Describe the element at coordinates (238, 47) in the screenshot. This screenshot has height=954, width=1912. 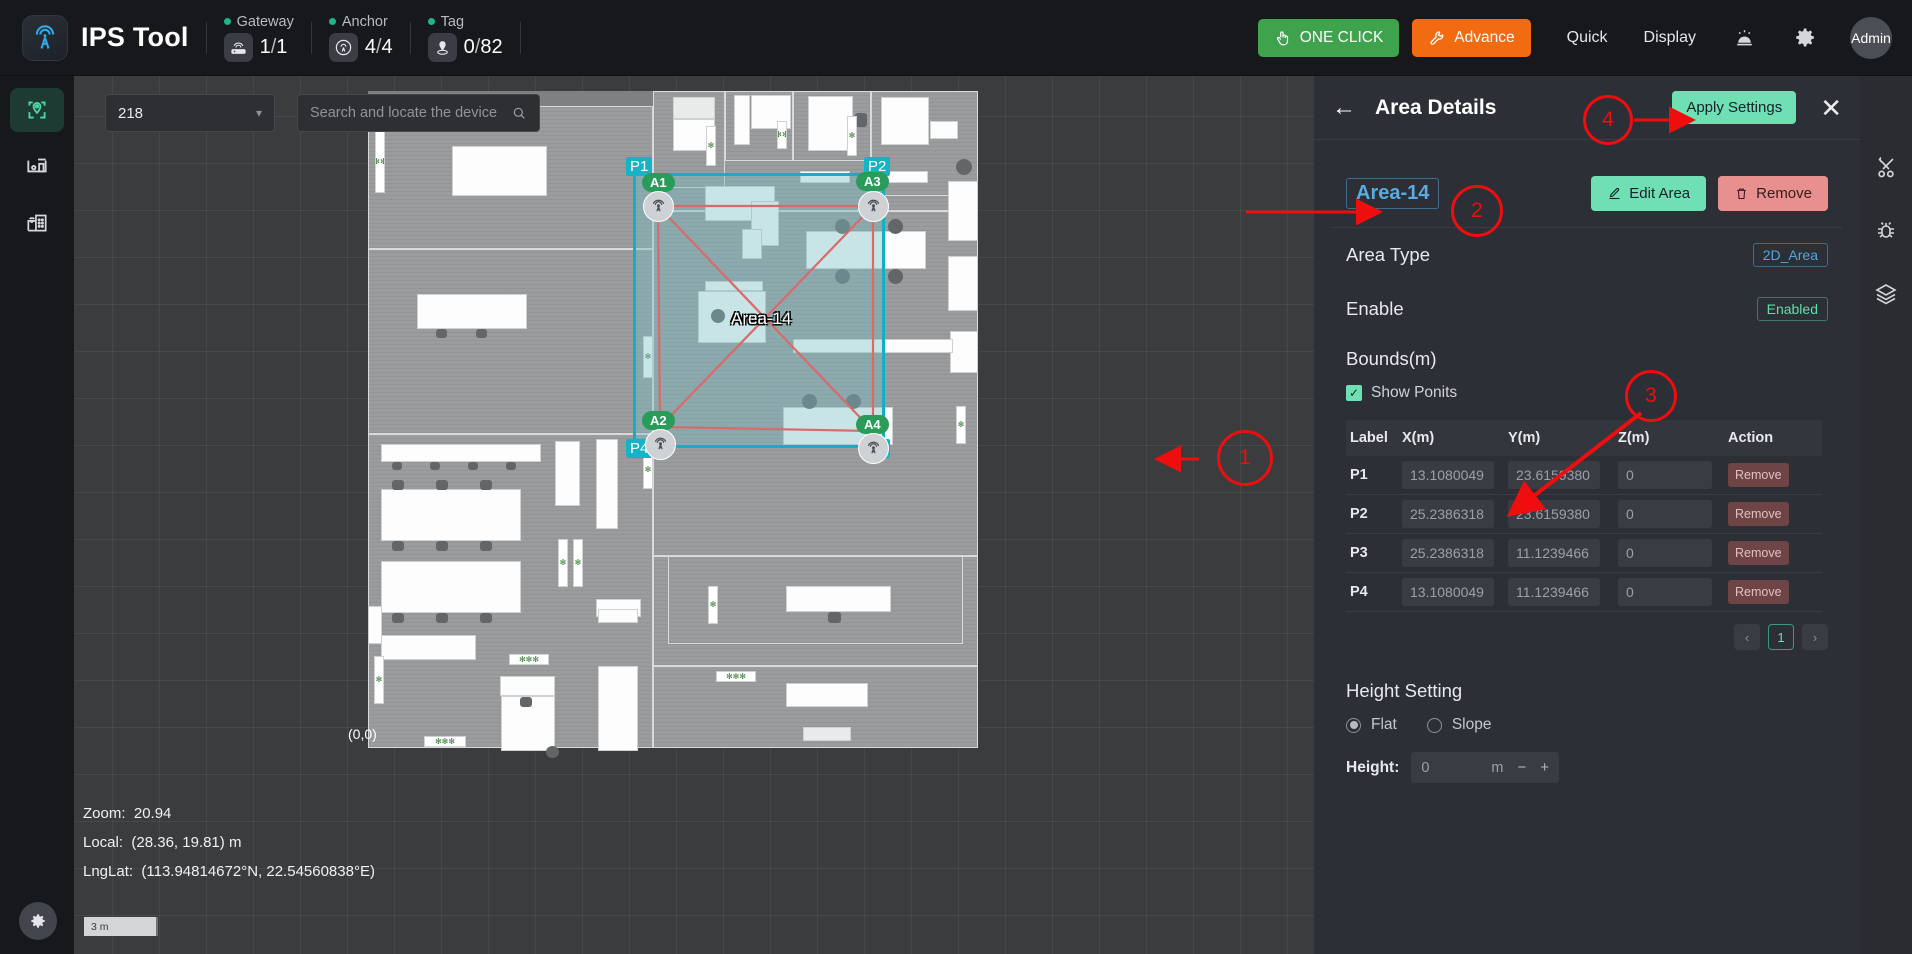
I see `router-icon` at that location.